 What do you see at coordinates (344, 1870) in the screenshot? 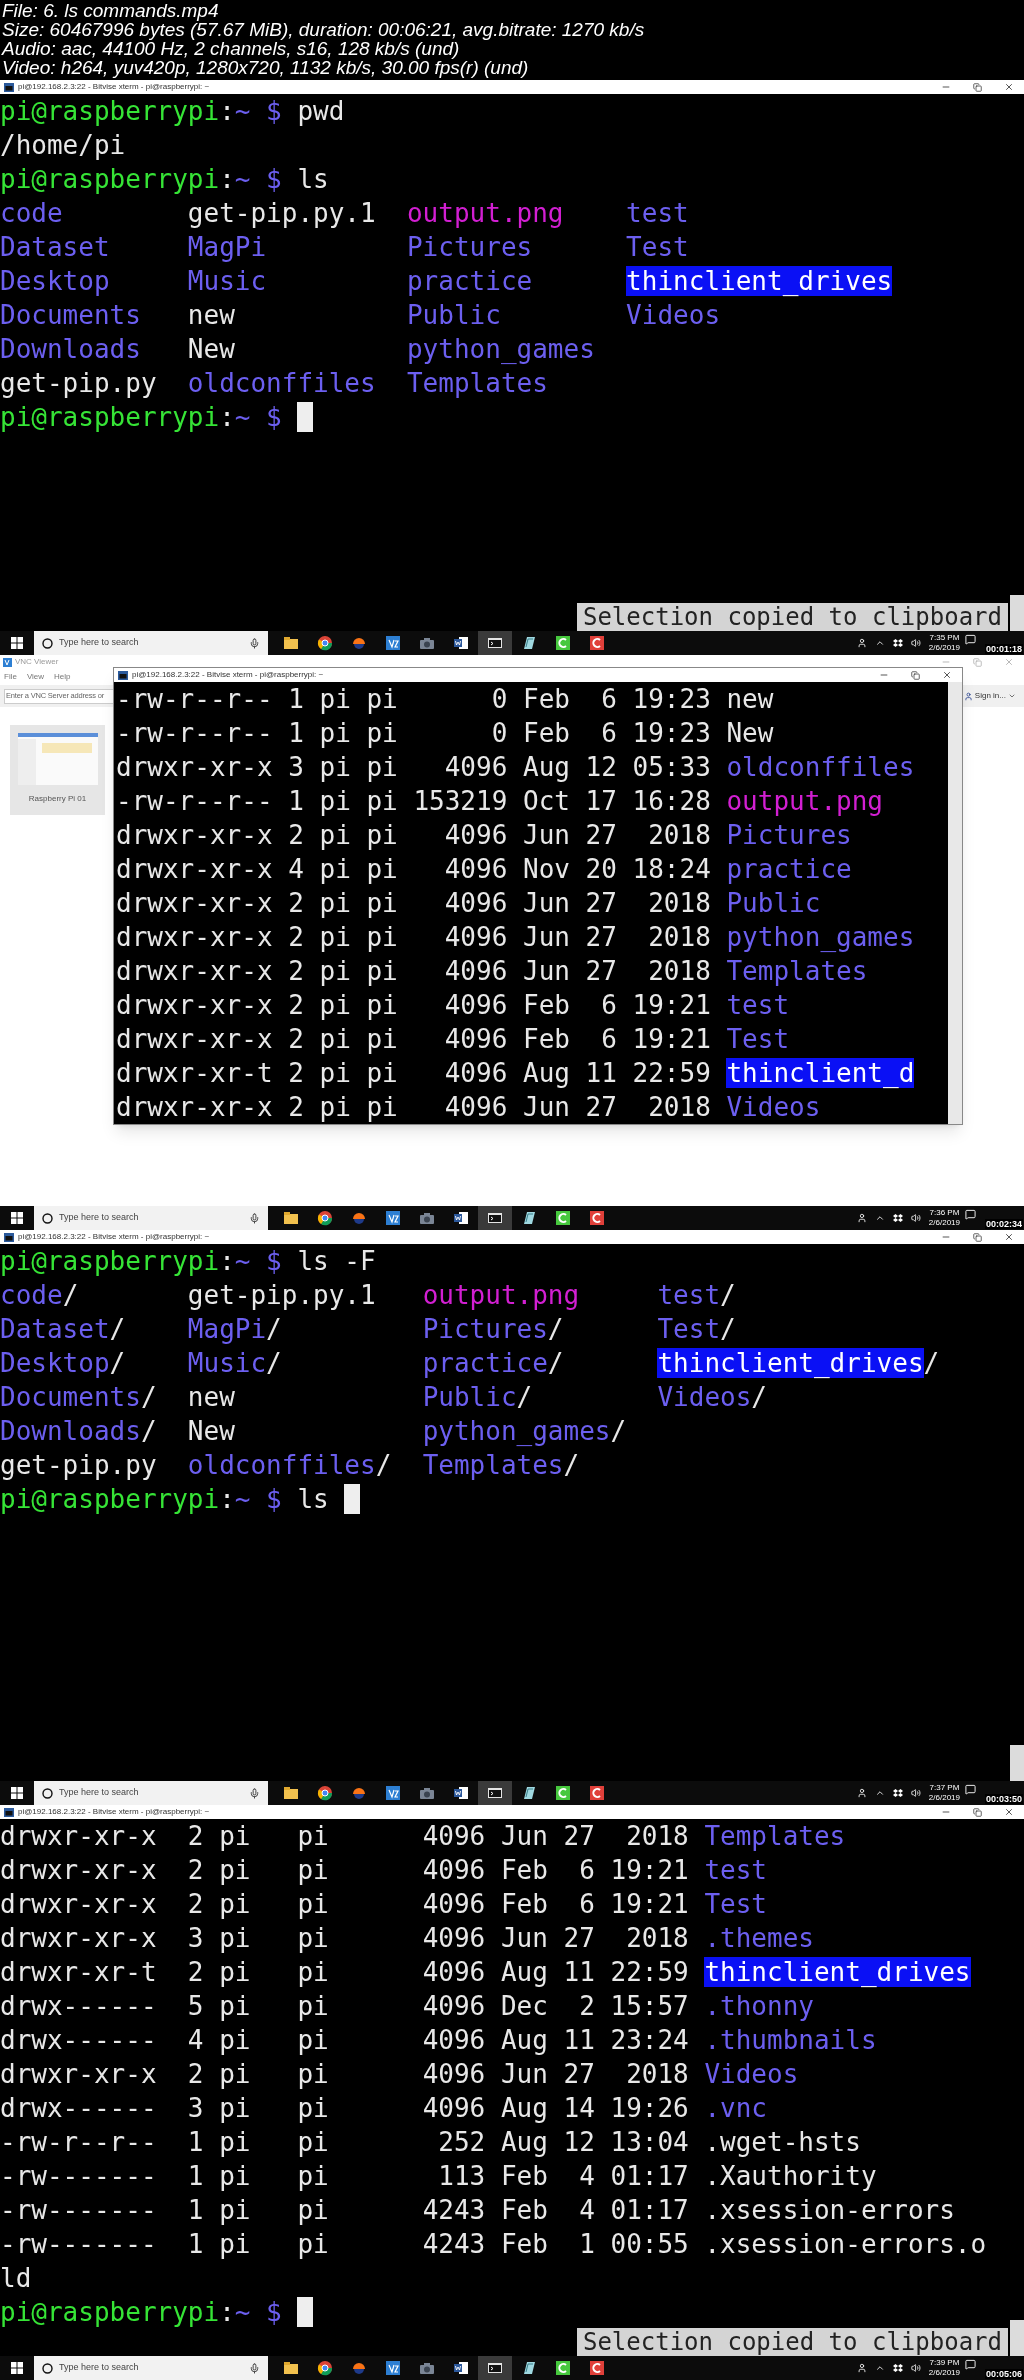
I see `file-details: drwxr-xr-x 2 pi pi 4096 Feb 6 19:21` at bounding box center [344, 1870].